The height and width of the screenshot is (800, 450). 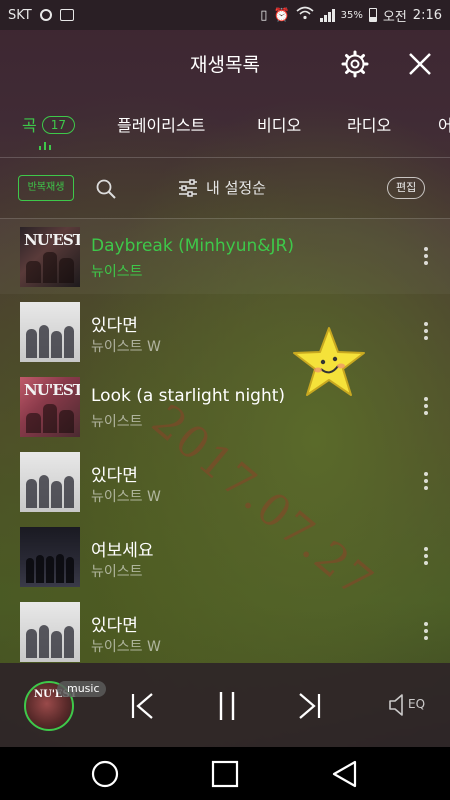 I want to click on song-count-badge: 17, so click(x=58, y=125).